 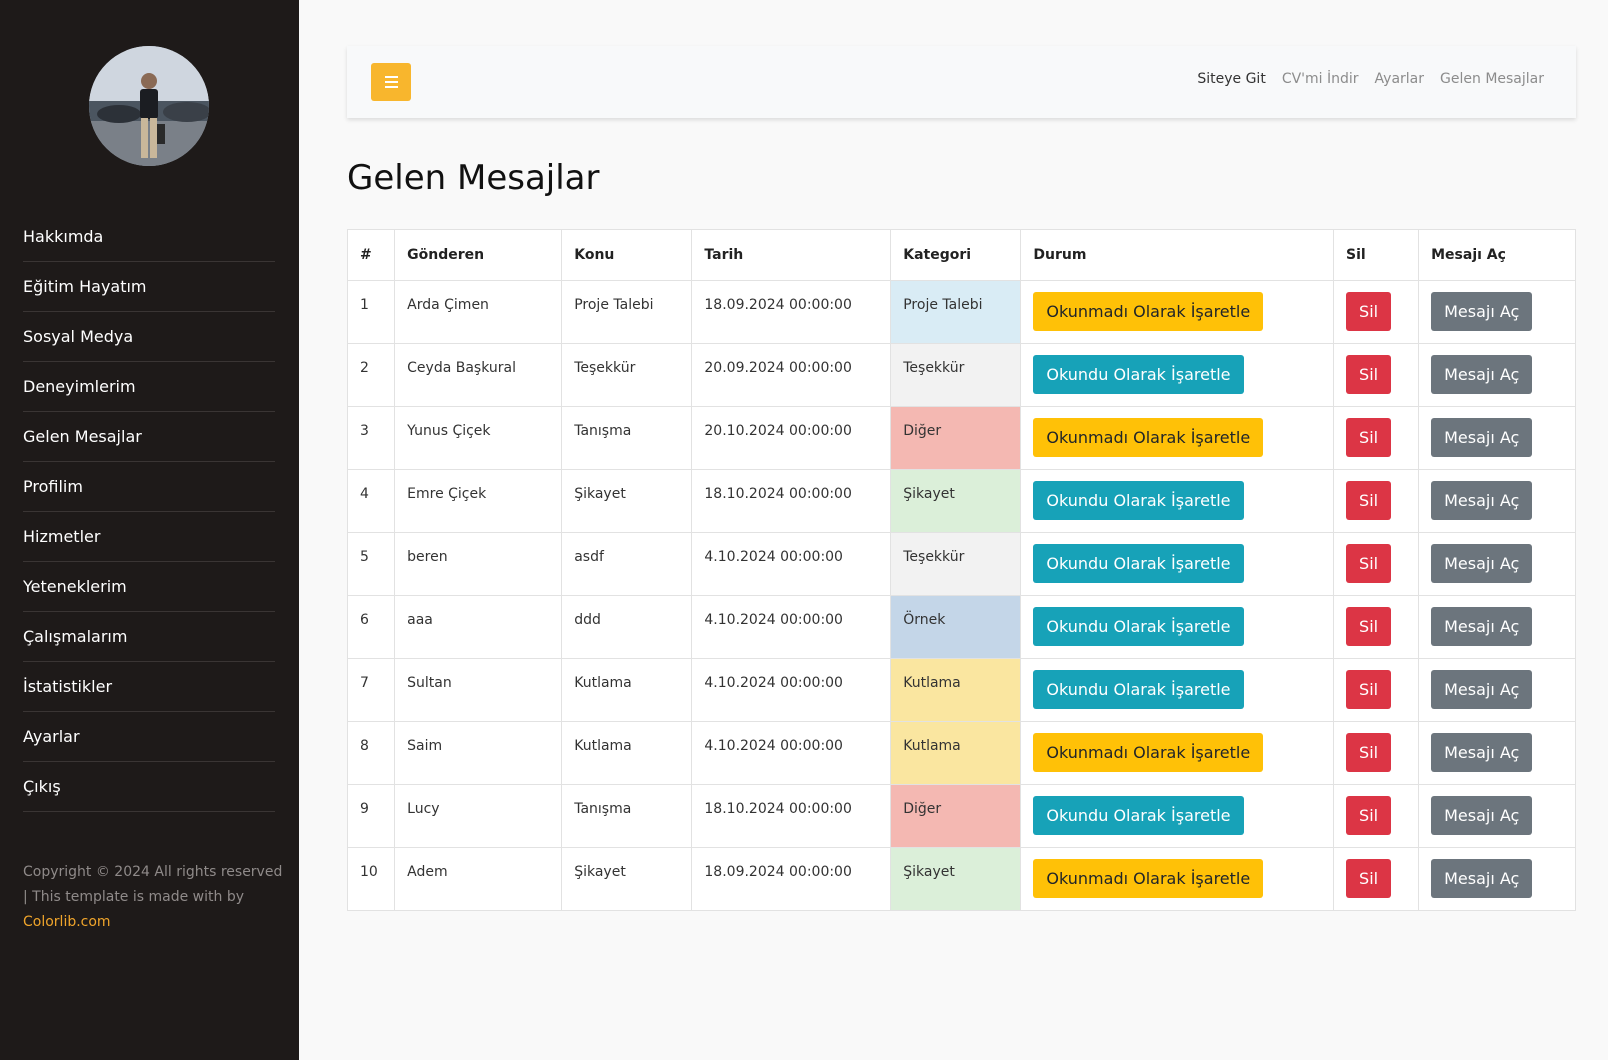 I want to click on column-header: Gönderen, so click(x=478, y=255).